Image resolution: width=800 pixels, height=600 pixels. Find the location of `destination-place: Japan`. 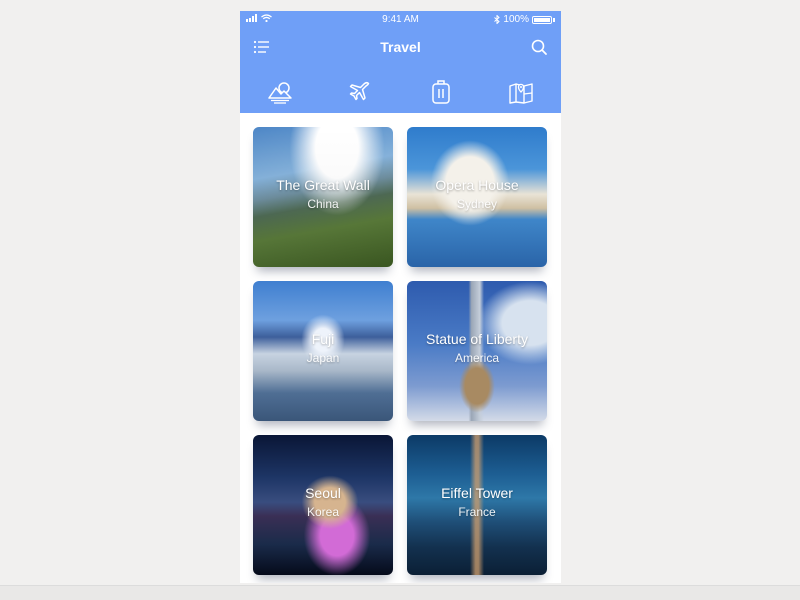

destination-place: Japan is located at coordinates (323, 358).